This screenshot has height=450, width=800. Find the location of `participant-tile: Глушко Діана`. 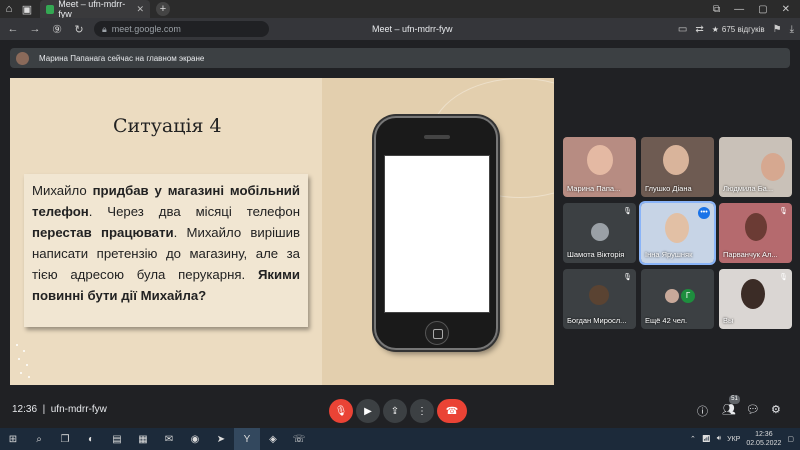

participant-tile: Глушко Діана is located at coordinates (677, 167).